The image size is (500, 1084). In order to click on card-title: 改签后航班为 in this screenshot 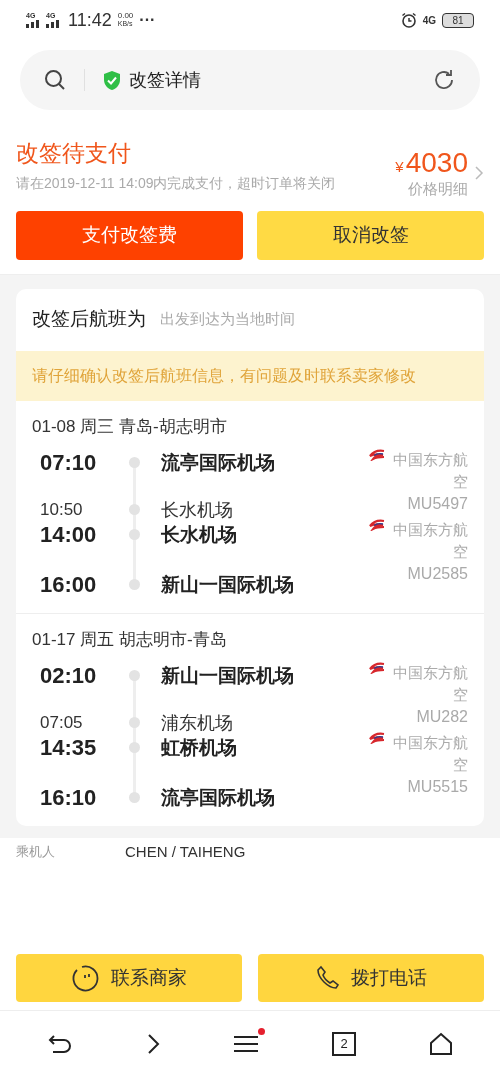, I will do `click(89, 319)`.